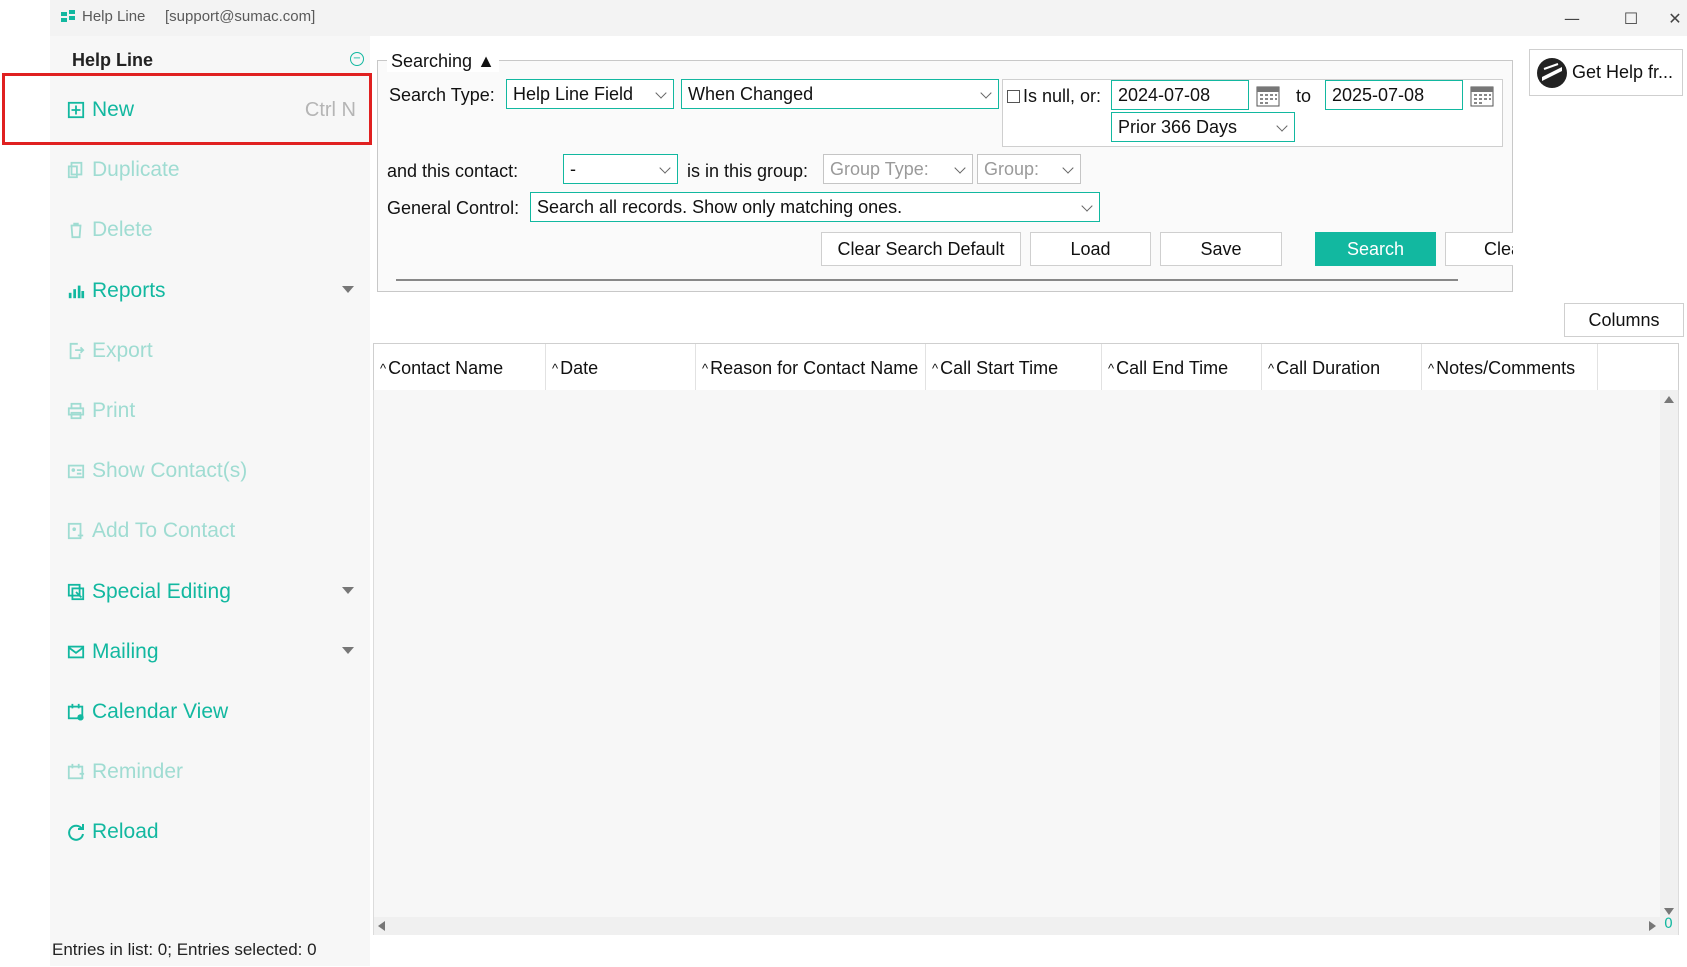 This screenshot has width=1687, height=967. Describe the element at coordinates (1552, 72) in the screenshot. I see `help-logo-icon` at that location.